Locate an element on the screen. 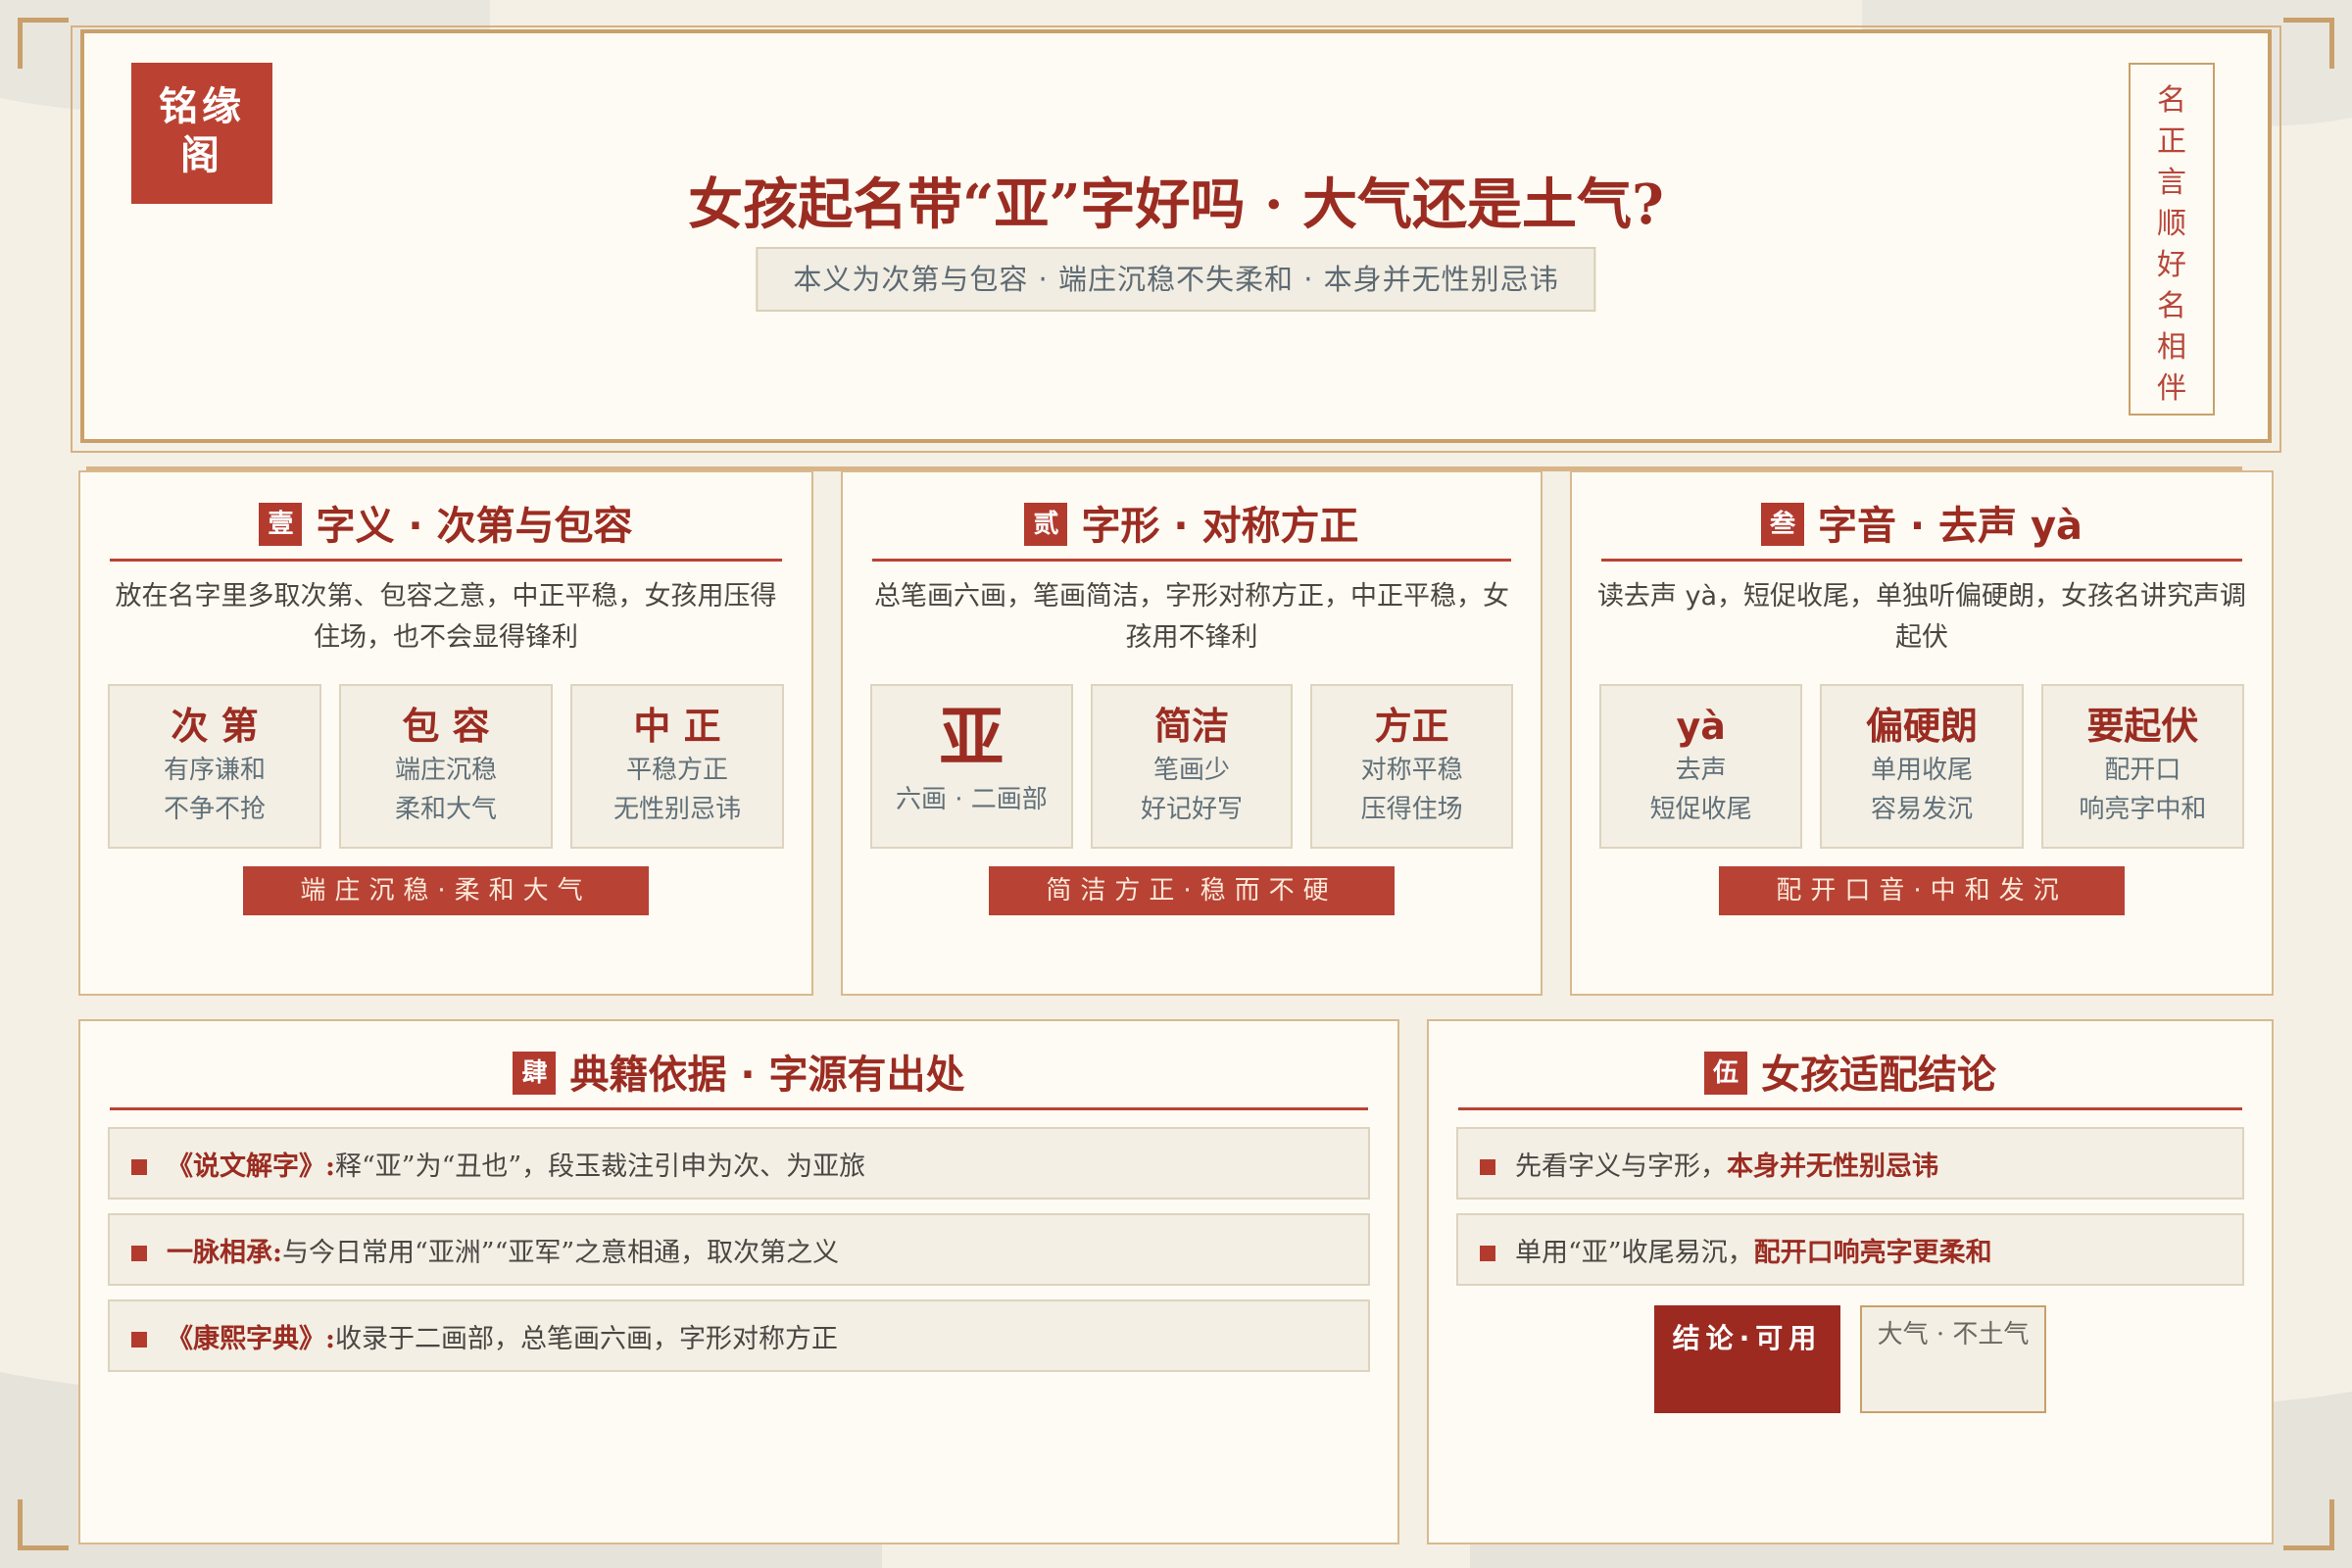  conclusion-list: 先看字义与字形， 本身并无性别忌讳 单用“亚”收尾易沉， 配开口响亮字更柔和 is located at coordinates (1850, 1213).